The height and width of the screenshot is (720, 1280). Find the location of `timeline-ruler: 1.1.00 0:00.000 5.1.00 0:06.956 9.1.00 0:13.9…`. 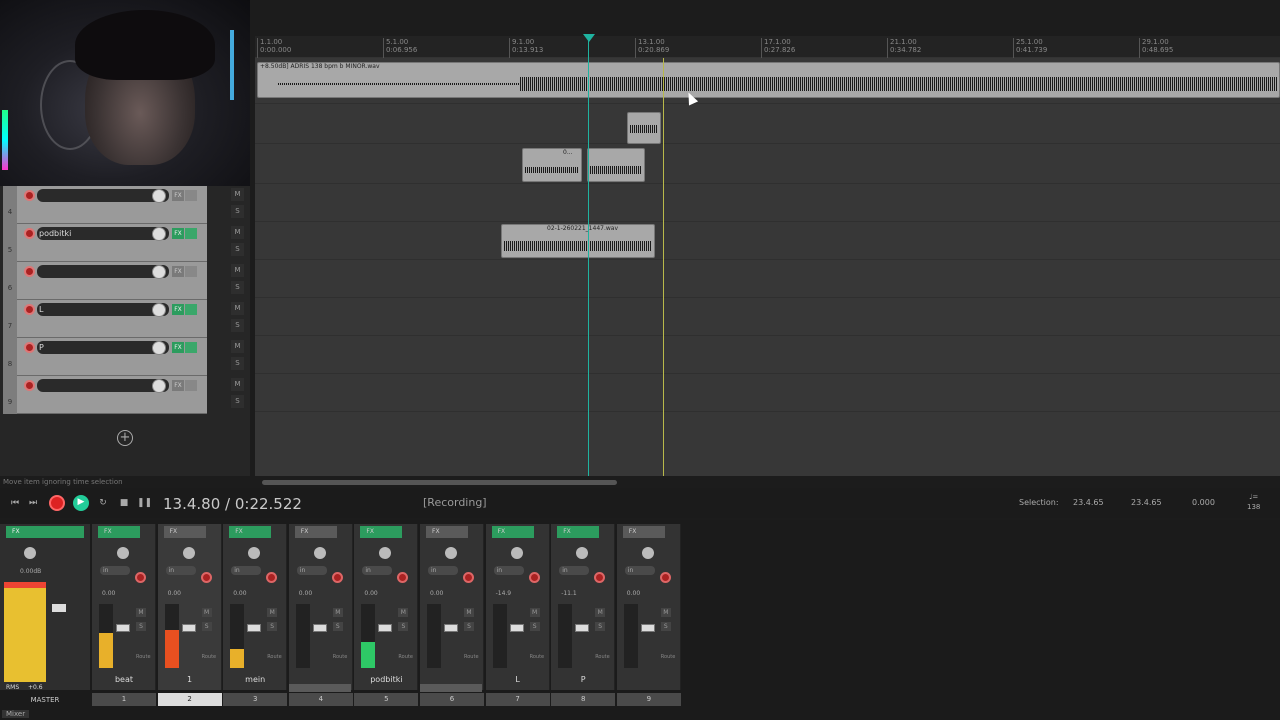

timeline-ruler: 1.1.00 0:00.000 5.1.00 0:06.956 9.1.00 0:13.9… is located at coordinates (767, 47).